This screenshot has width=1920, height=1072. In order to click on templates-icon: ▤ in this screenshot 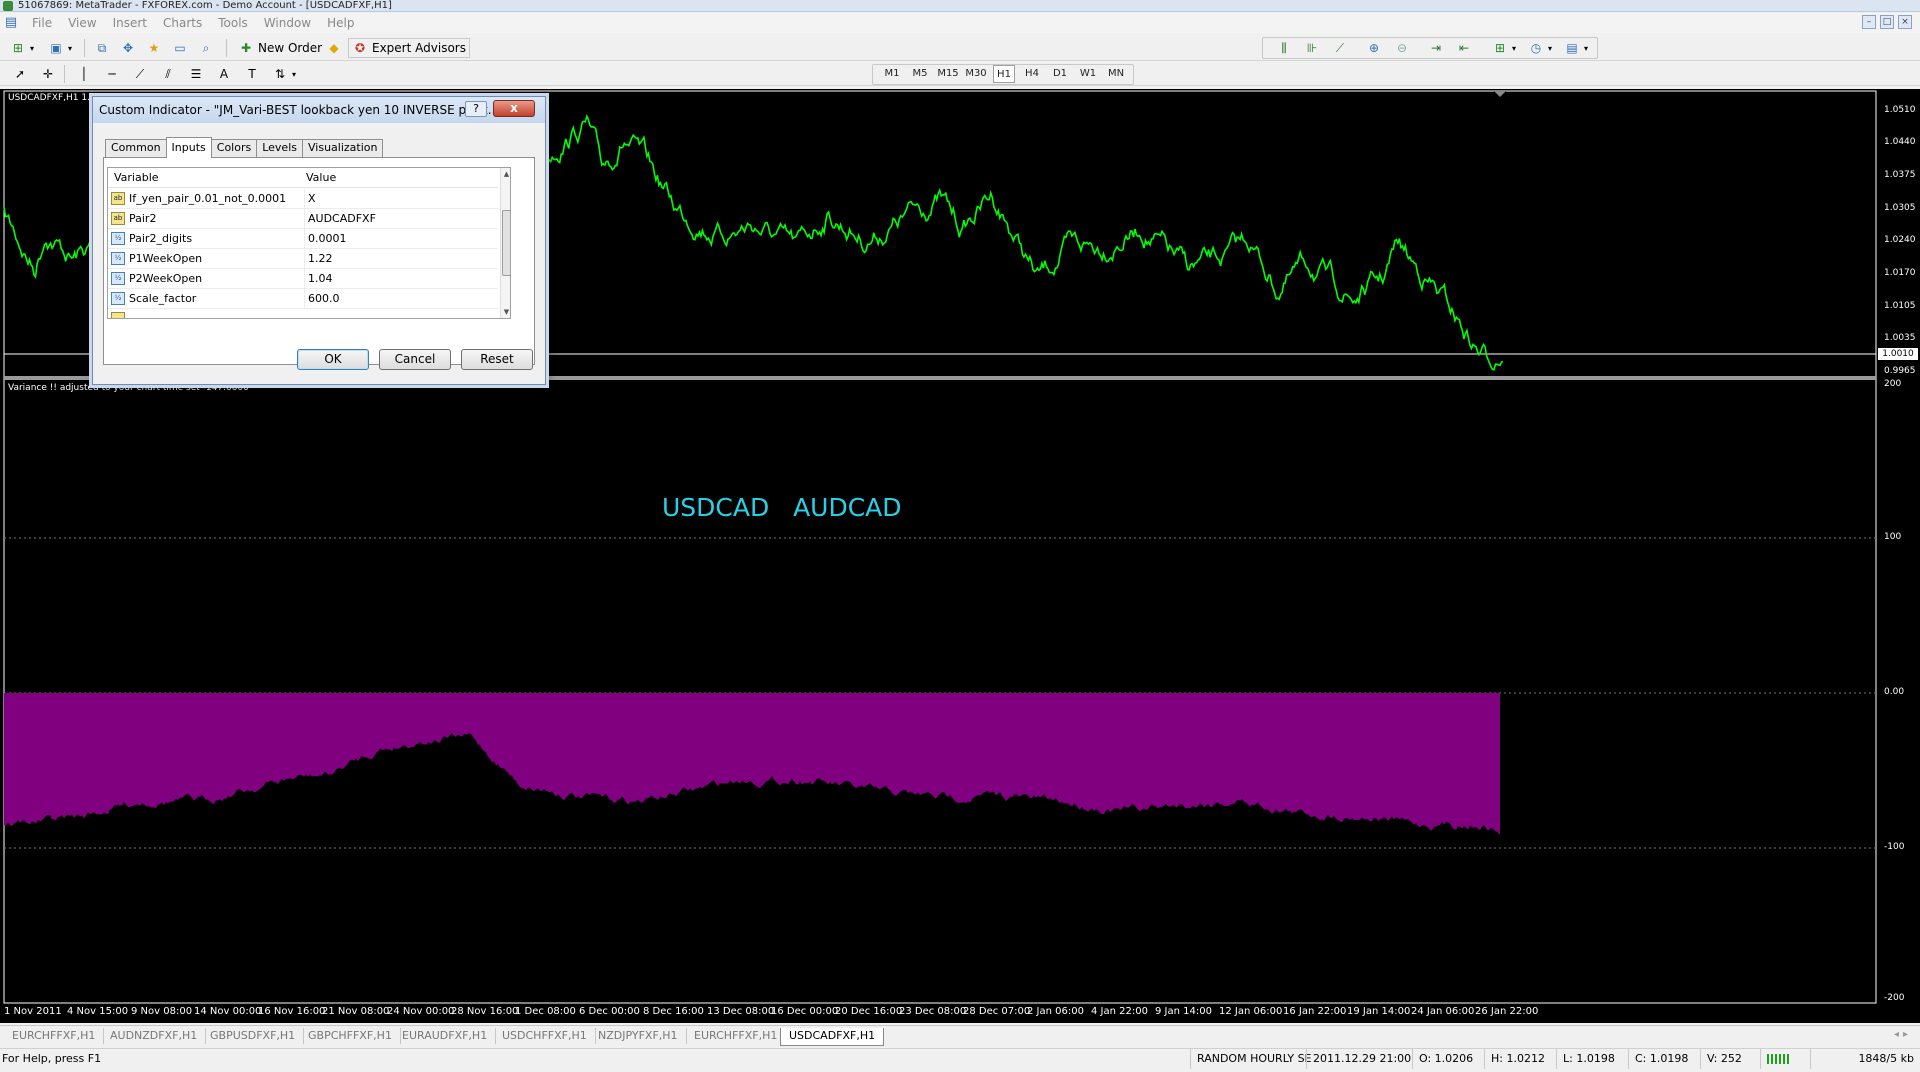, I will do `click(1572, 48)`.